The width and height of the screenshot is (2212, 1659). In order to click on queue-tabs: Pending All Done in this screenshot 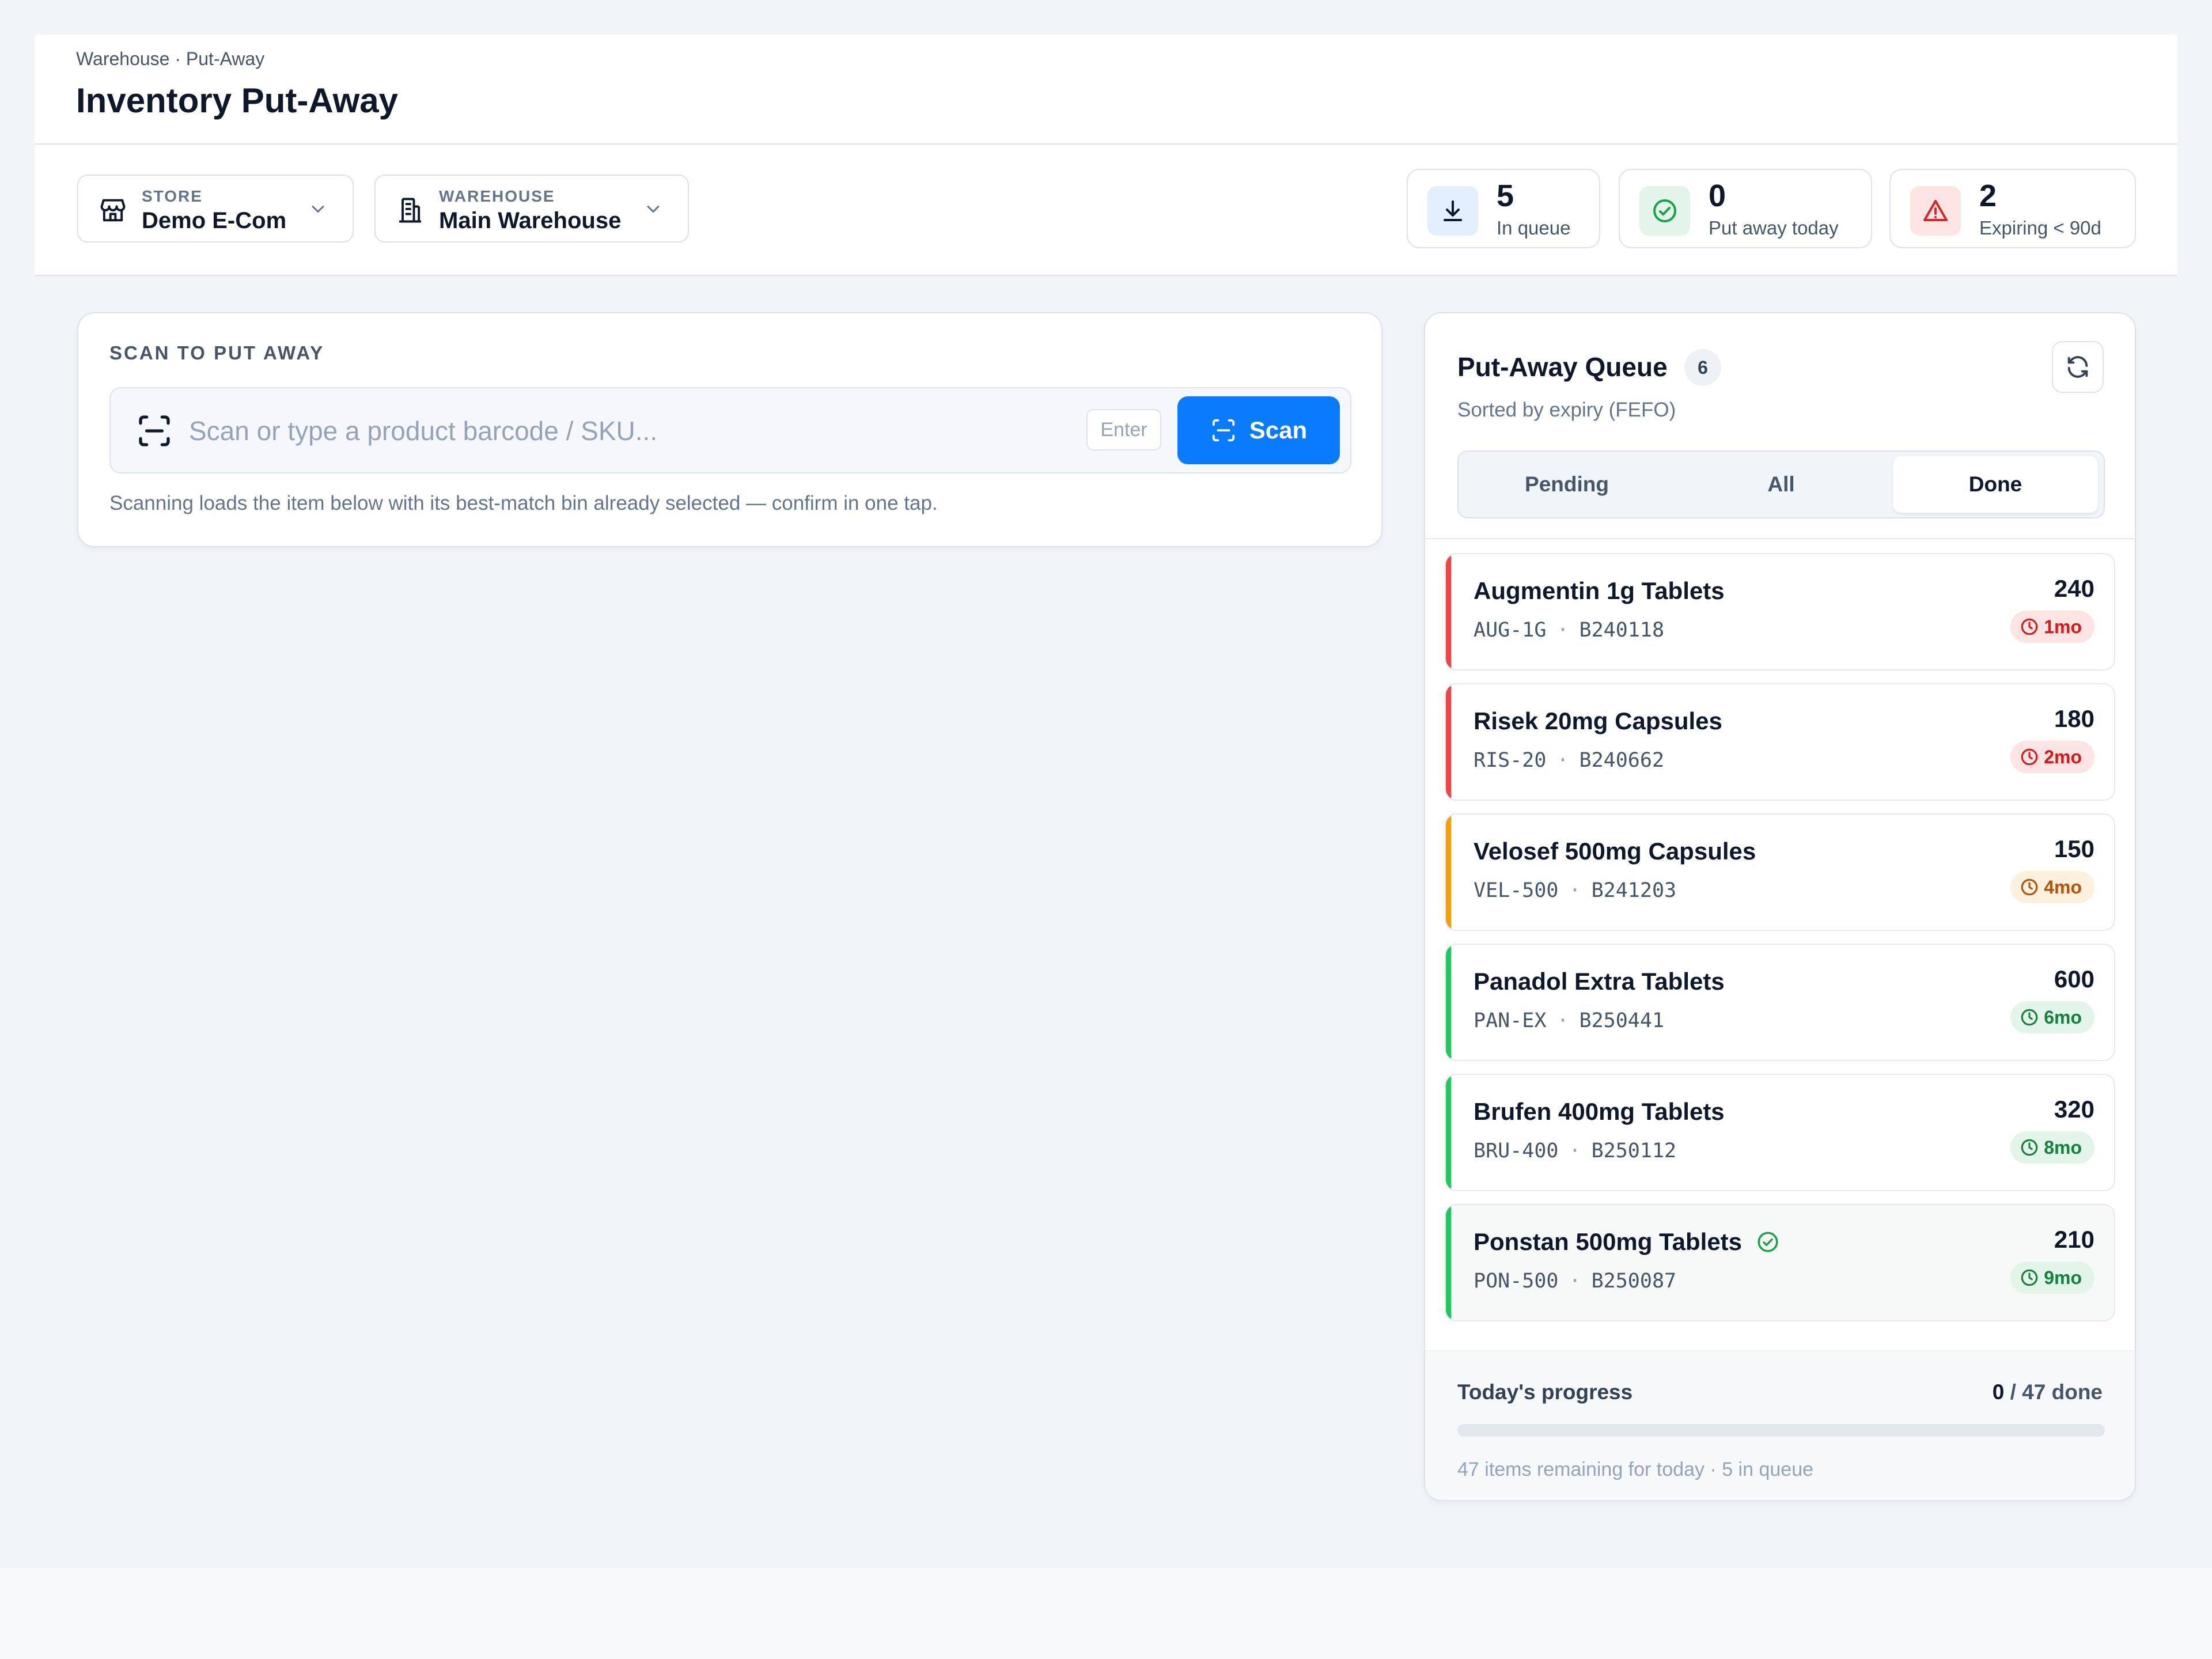, I will do `click(1781, 484)`.